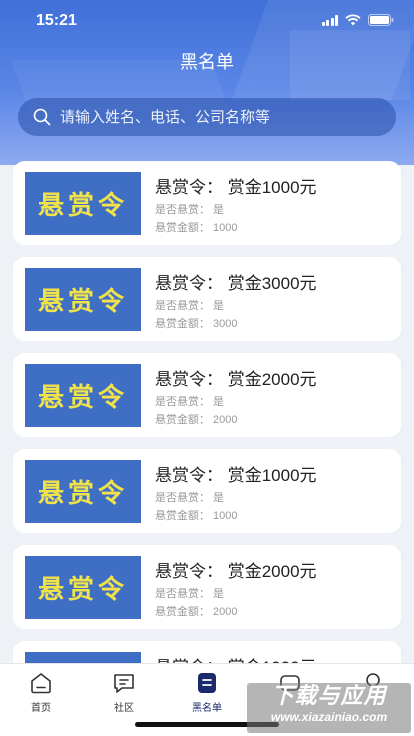 The height and width of the screenshot is (736, 414). What do you see at coordinates (41, 708) in the screenshot?
I see `tab-home-label: 首页` at bounding box center [41, 708].